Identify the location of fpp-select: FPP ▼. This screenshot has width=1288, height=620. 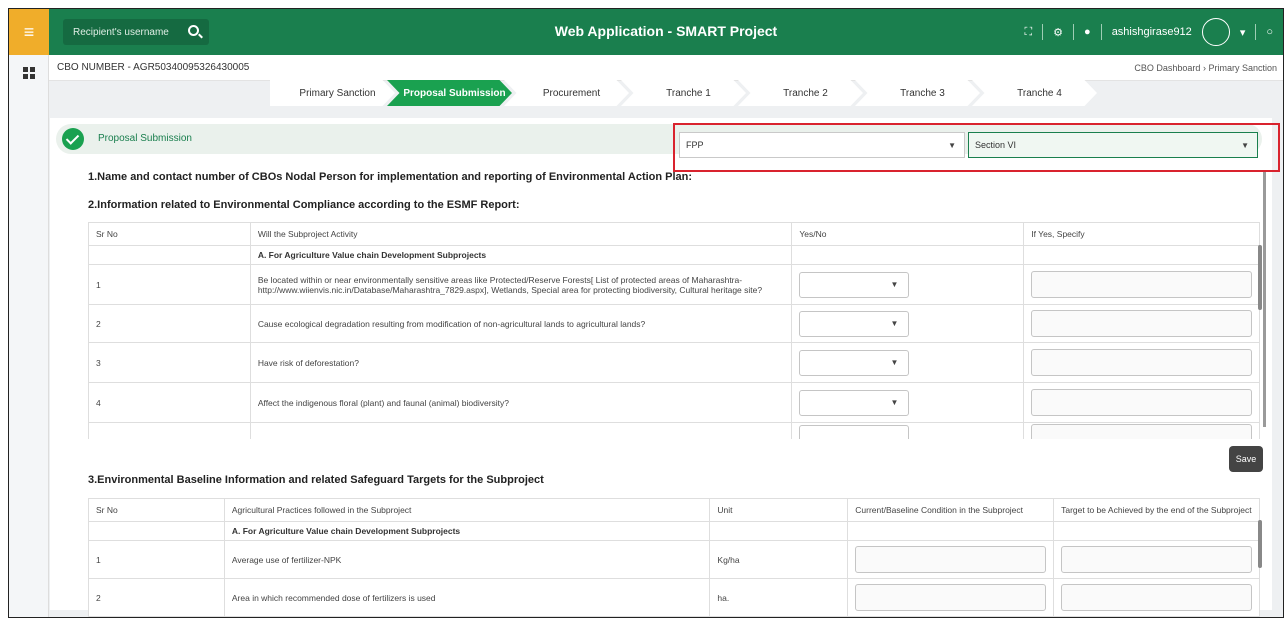
(822, 145).